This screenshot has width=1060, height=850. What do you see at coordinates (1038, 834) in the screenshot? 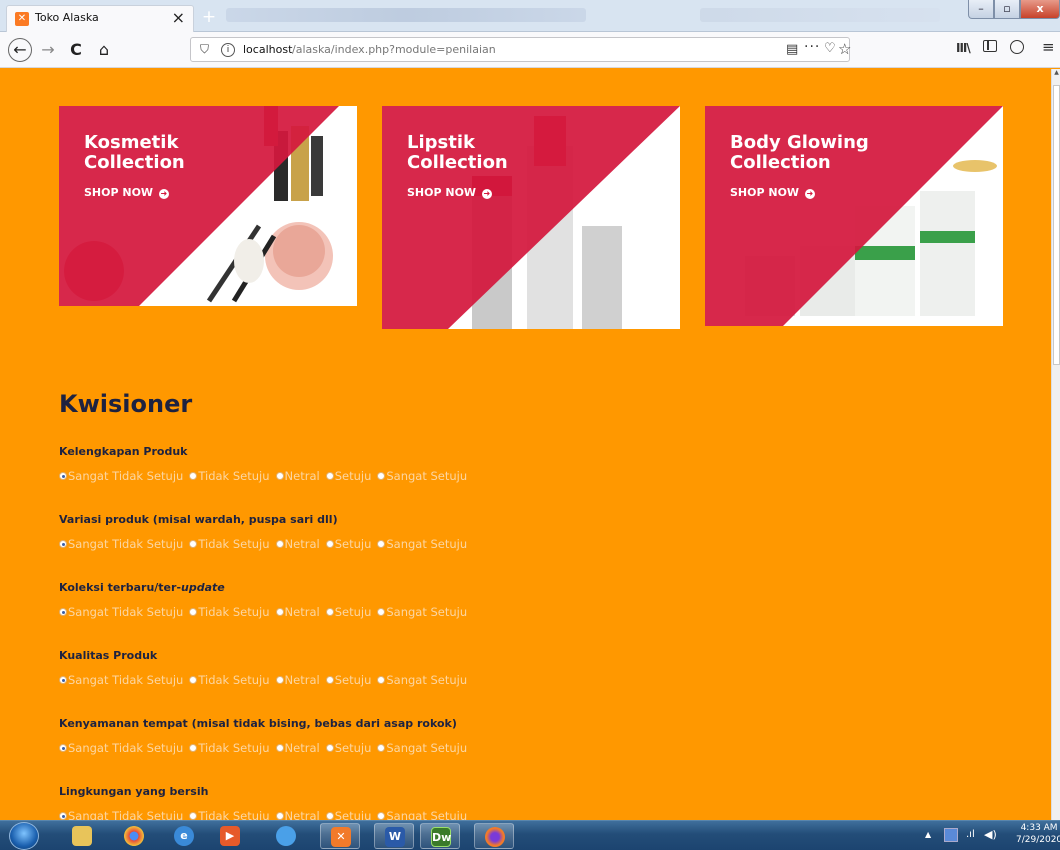
I see `clock: 4:33 AM 7/29/2020` at bounding box center [1038, 834].